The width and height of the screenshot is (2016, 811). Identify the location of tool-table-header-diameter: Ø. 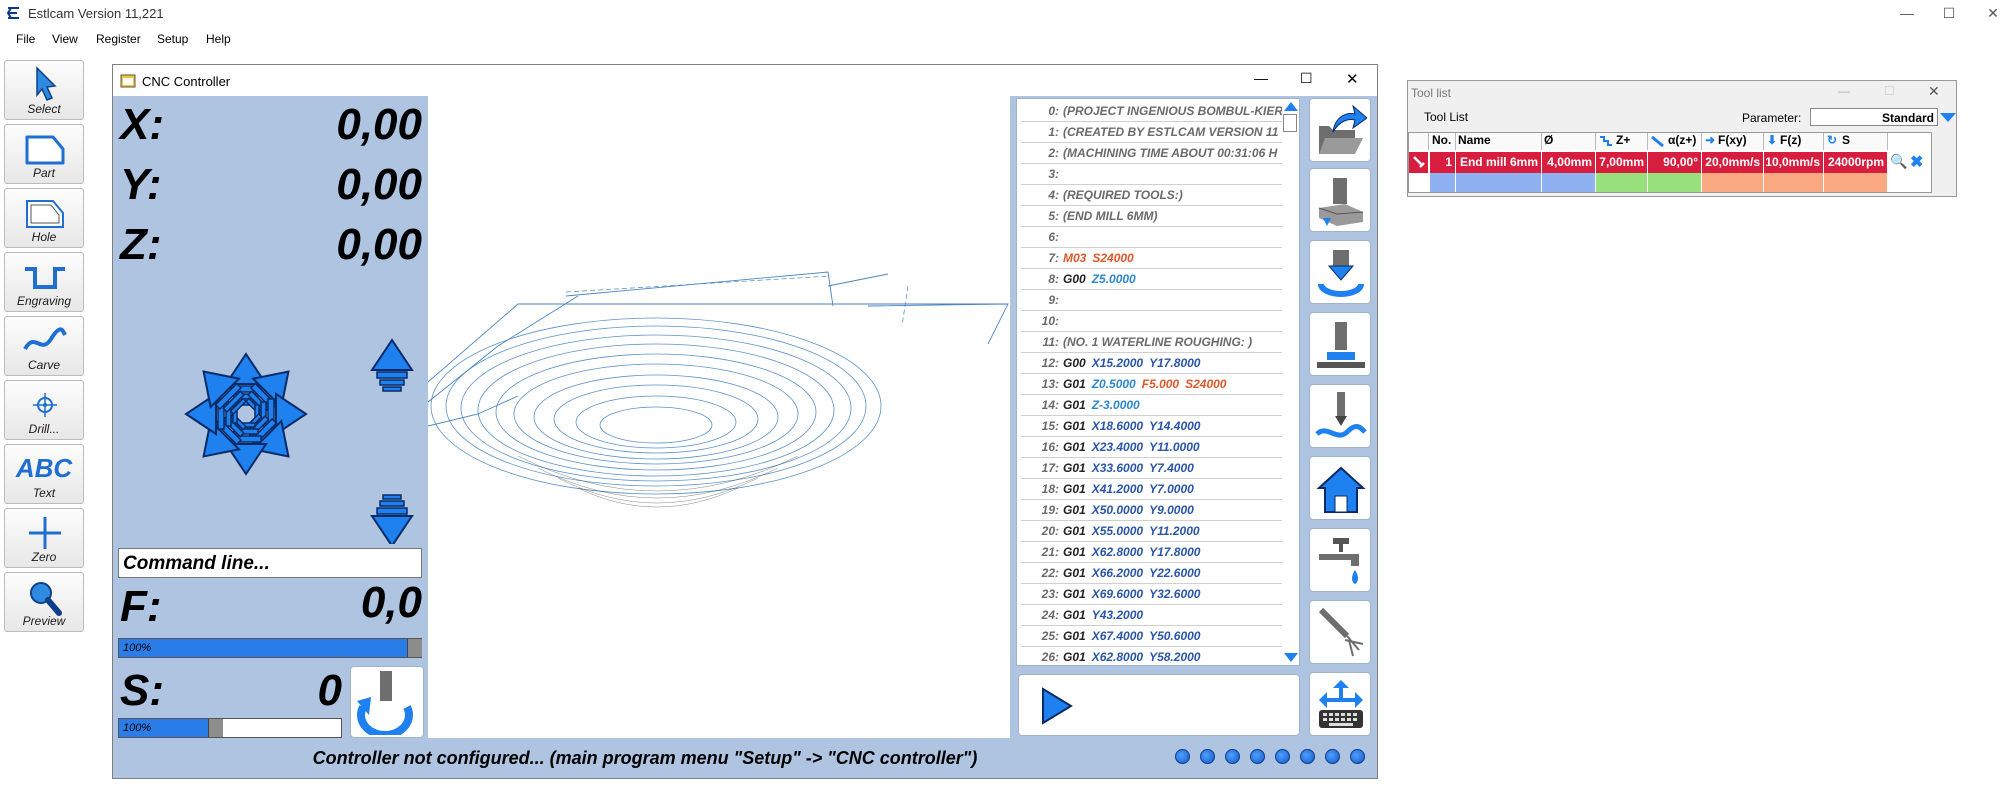
(1569, 141).